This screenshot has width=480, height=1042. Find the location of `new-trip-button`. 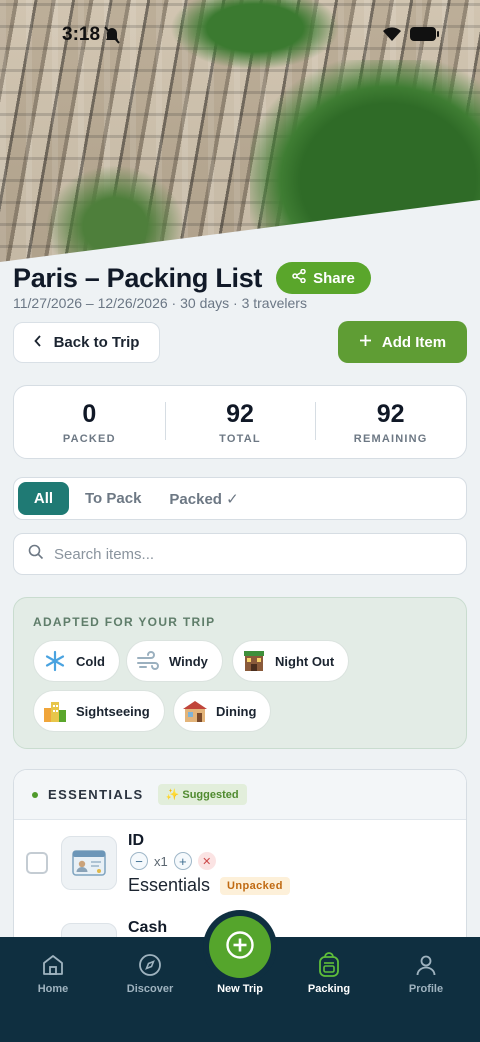

new-trip-button is located at coordinates (240, 947).